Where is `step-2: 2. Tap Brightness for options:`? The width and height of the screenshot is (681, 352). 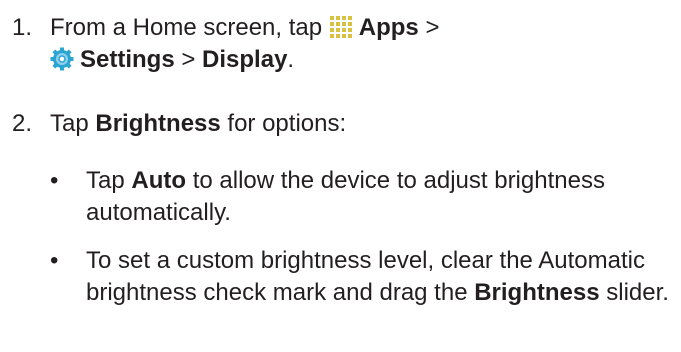 step-2: 2. Tap Brightness for options: is located at coordinates (342, 124).